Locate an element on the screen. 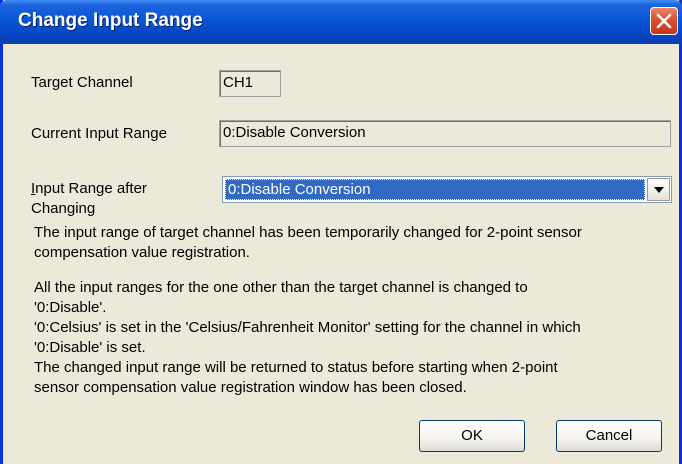  close-button is located at coordinates (664, 21).